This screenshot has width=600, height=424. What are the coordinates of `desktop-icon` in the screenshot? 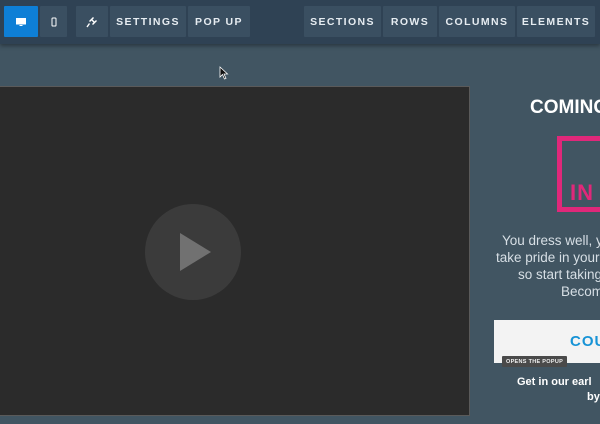 It's located at (21, 21).